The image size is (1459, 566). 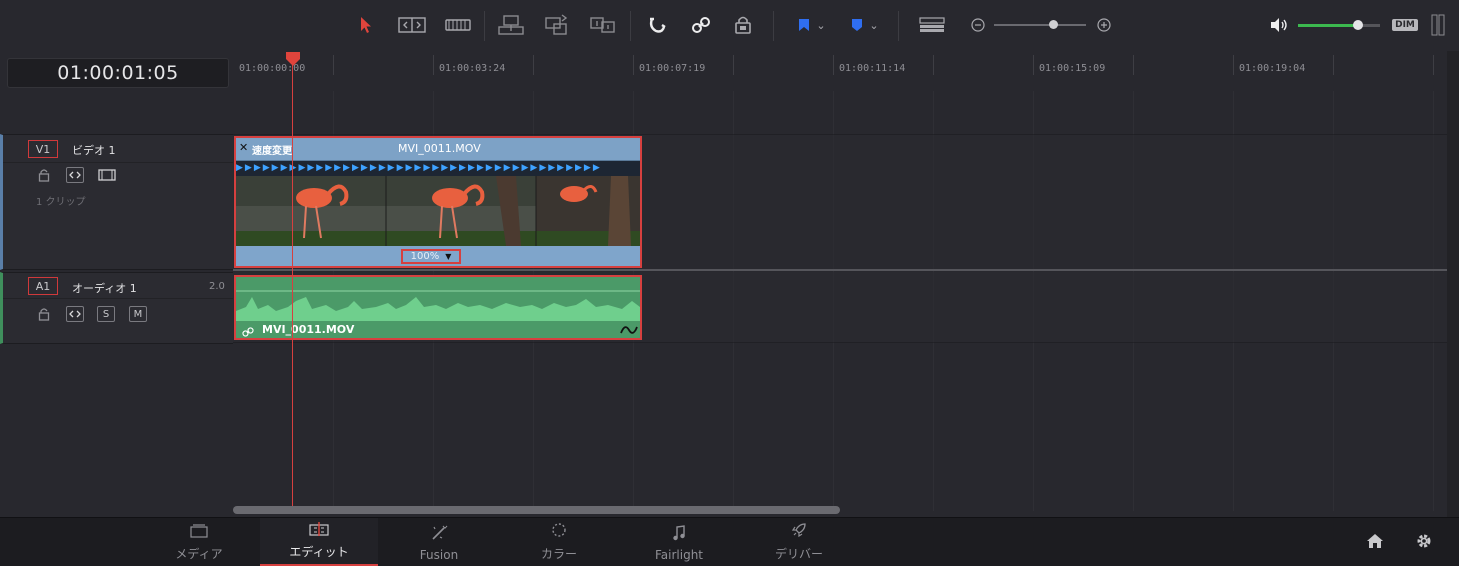 I want to click on page-tab-label: Fairlight, so click(x=679, y=555).